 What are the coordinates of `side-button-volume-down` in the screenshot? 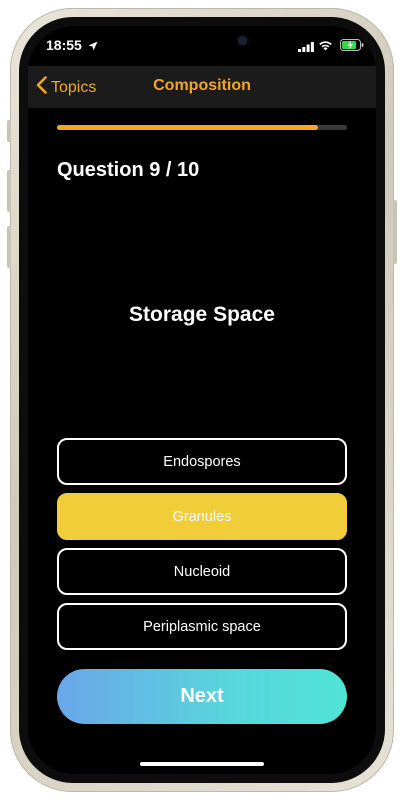 It's located at (9, 247).